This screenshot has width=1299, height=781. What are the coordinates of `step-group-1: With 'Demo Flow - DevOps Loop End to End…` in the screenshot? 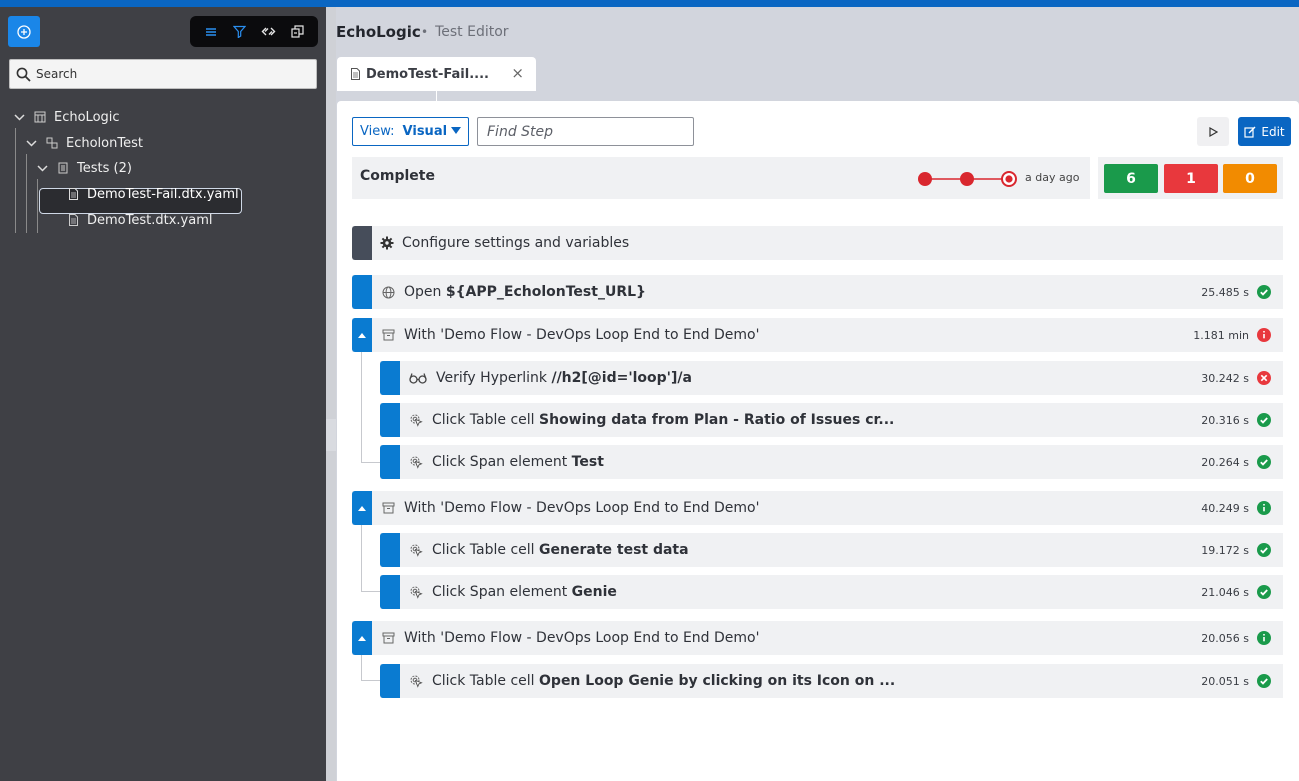 It's located at (817, 335).